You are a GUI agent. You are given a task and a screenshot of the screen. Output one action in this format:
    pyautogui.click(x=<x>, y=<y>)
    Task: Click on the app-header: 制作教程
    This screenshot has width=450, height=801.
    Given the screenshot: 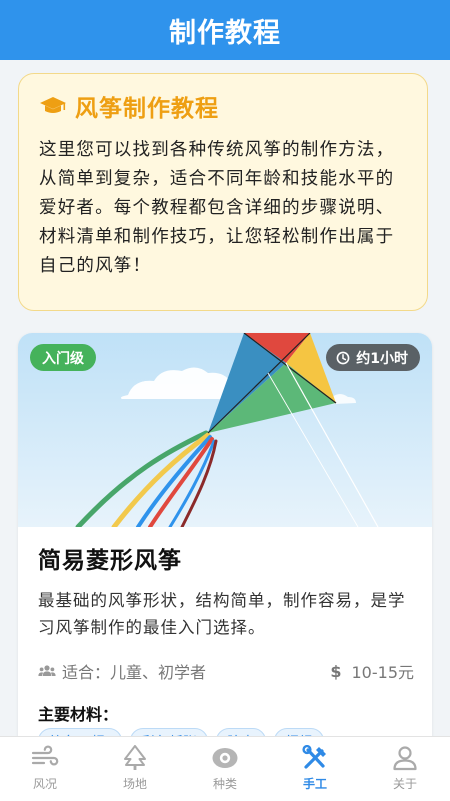 What is the action you would take?
    pyautogui.click(x=225, y=30)
    